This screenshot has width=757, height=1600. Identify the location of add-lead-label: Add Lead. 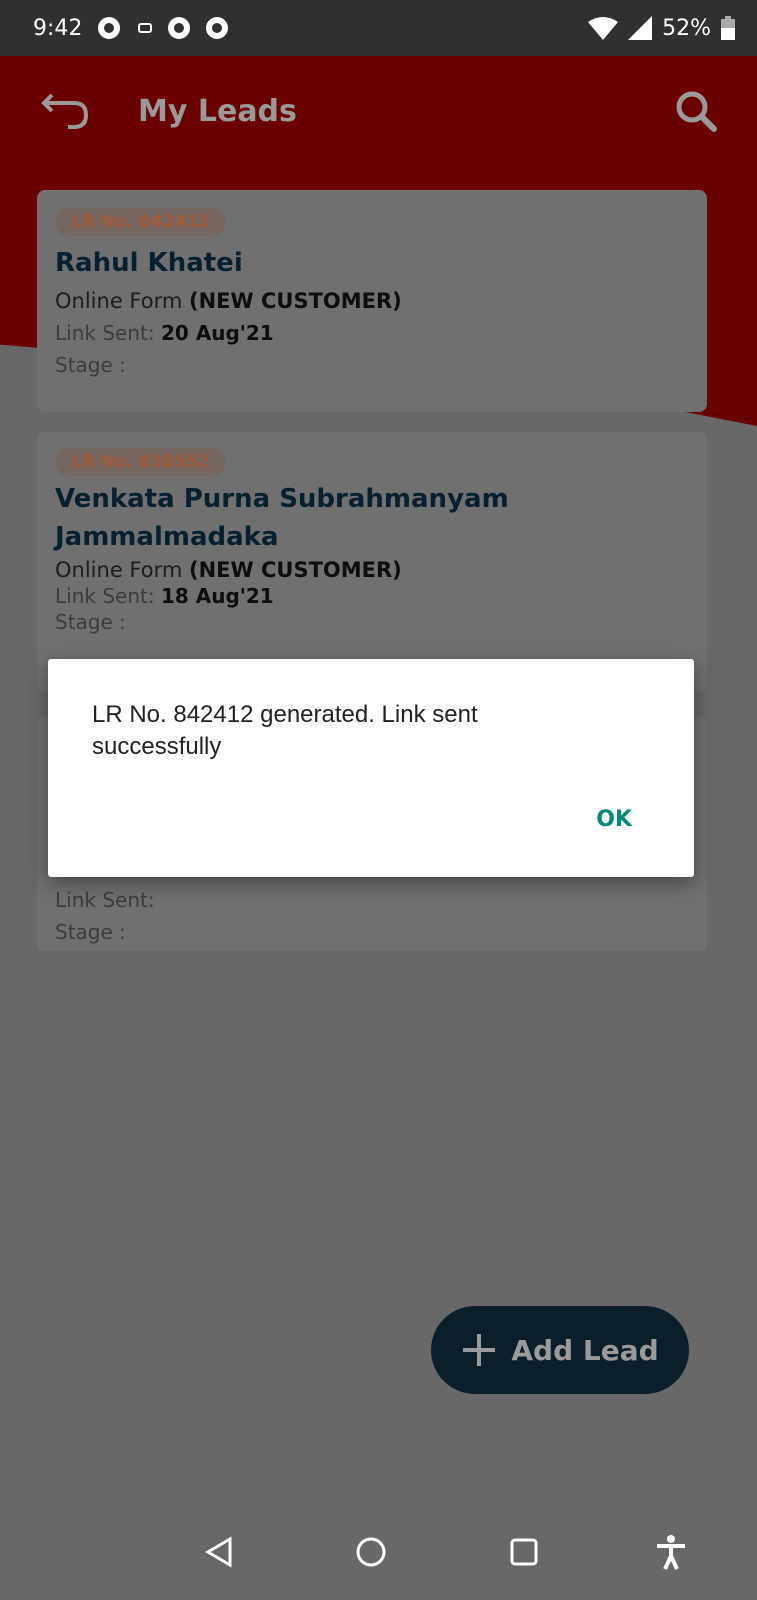
(585, 1350).